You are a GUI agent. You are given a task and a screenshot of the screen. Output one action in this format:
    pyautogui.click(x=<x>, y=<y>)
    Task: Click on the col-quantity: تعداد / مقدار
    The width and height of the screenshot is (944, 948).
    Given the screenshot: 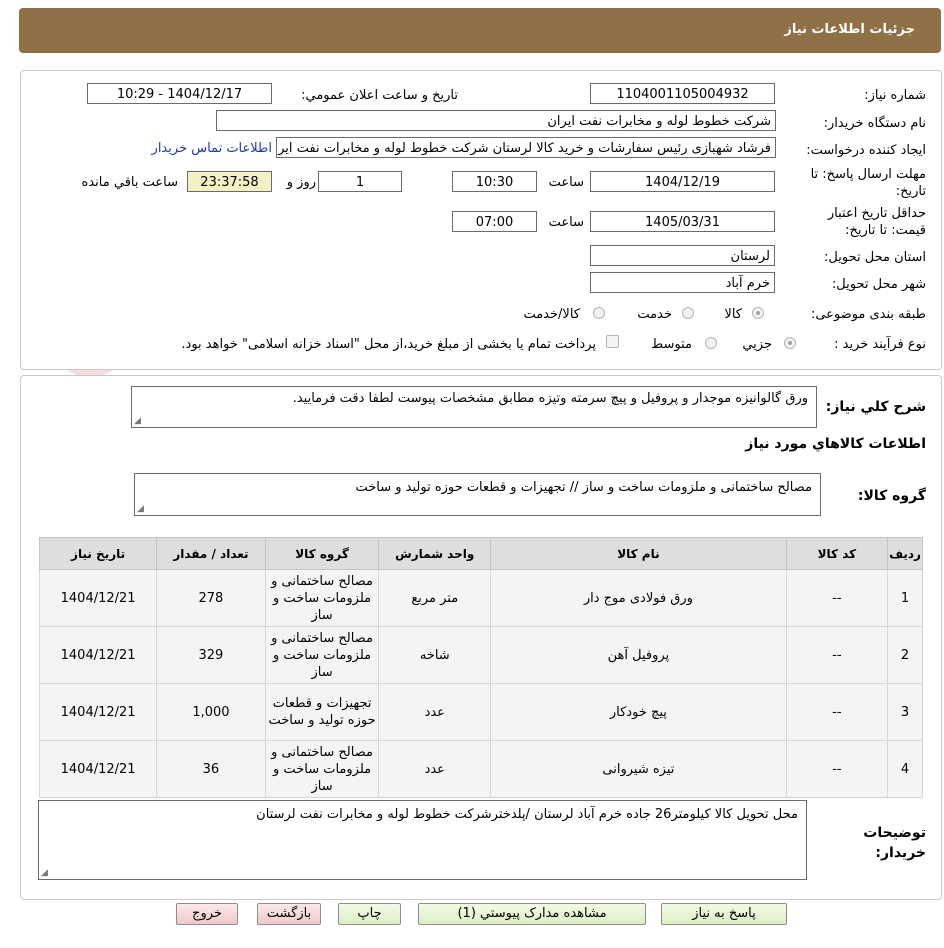 What is the action you would take?
    pyautogui.click(x=211, y=553)
    